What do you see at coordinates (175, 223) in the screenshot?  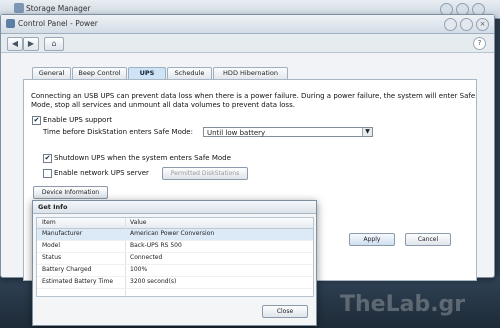 I see `table-header: Item Value` at bounding box center [175, 223].